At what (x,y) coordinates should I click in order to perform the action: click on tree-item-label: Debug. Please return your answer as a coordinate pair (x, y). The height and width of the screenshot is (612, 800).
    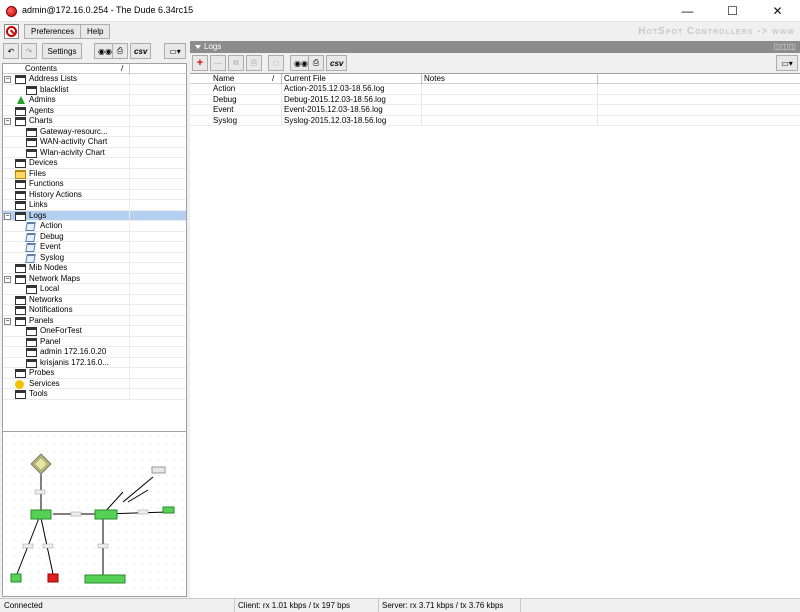
    Looking at the image, I should click on (52, 236).